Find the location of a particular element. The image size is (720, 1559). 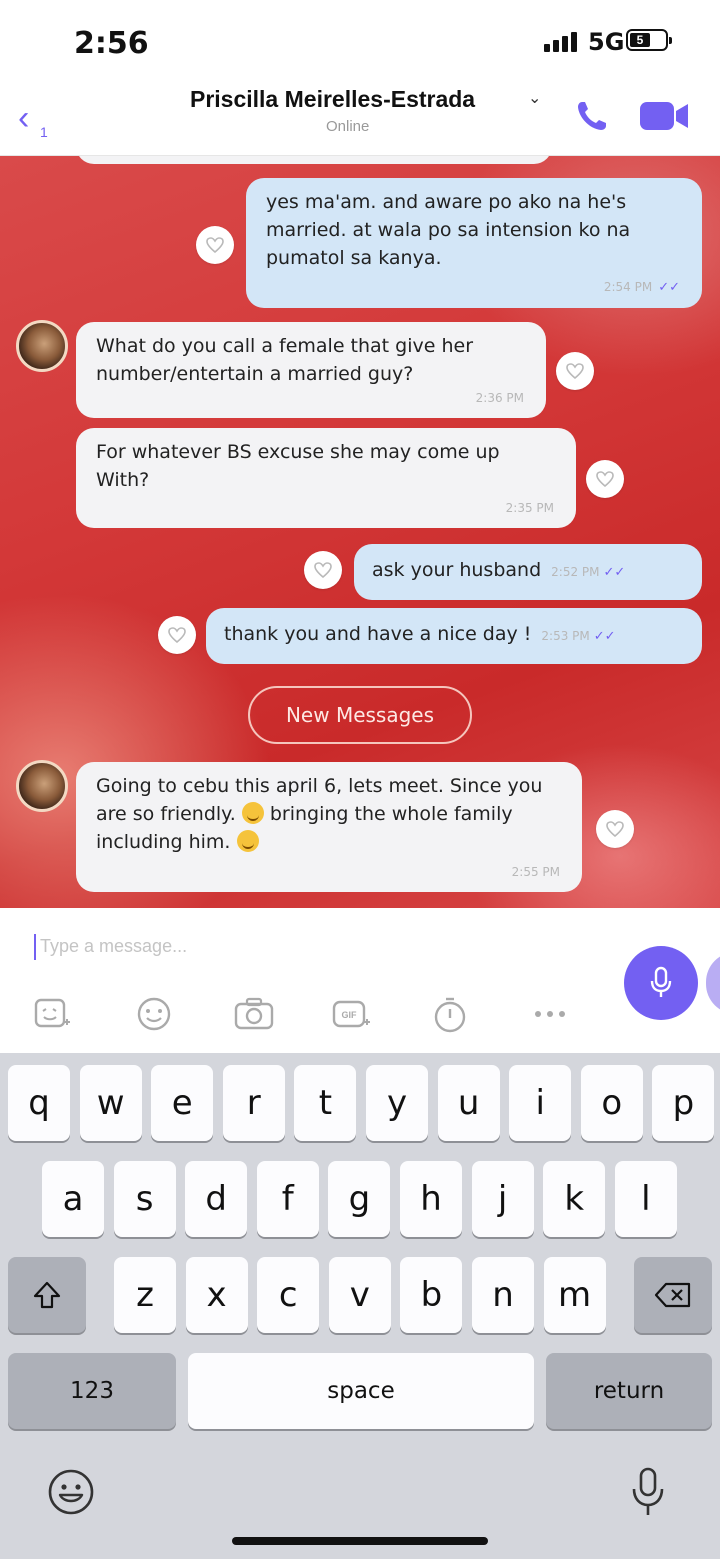

previous-message-bubble is located at coordinates (314, 160).